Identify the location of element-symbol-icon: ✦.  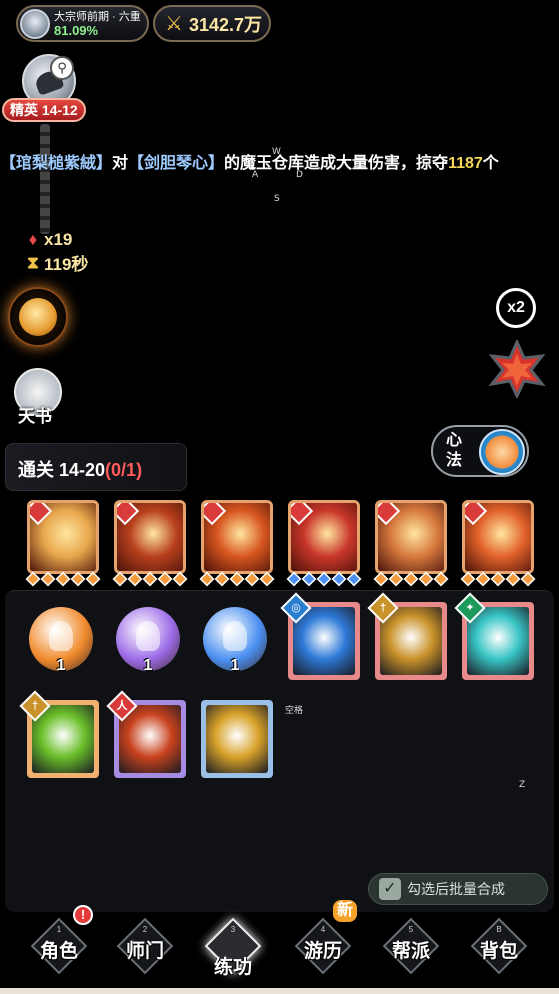
(470, 608).